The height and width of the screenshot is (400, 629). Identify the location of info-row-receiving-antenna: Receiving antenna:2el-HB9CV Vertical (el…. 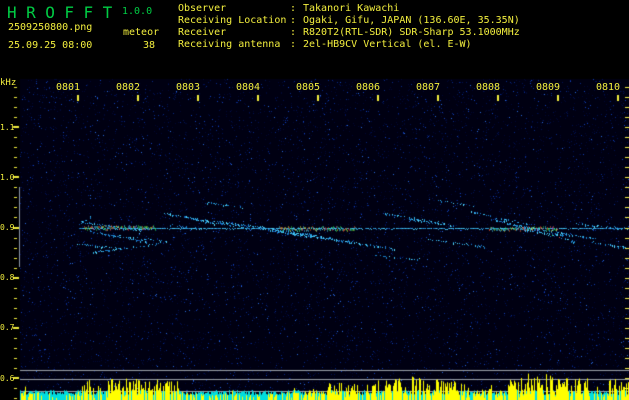
(349, 45).